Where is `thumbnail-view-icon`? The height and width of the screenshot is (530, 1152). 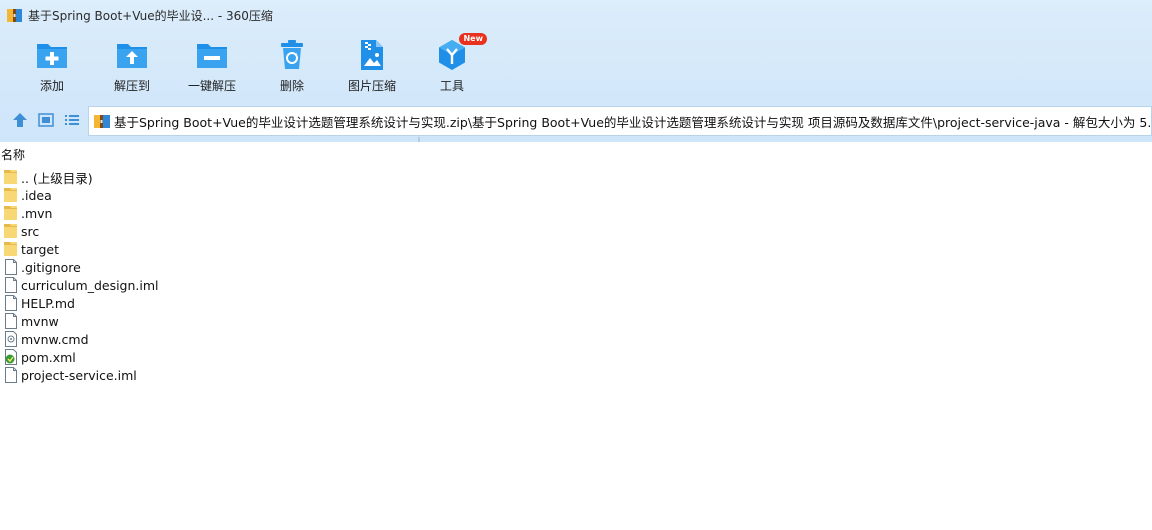 thumbnail-view-icon is located at coordinates (46, 120).